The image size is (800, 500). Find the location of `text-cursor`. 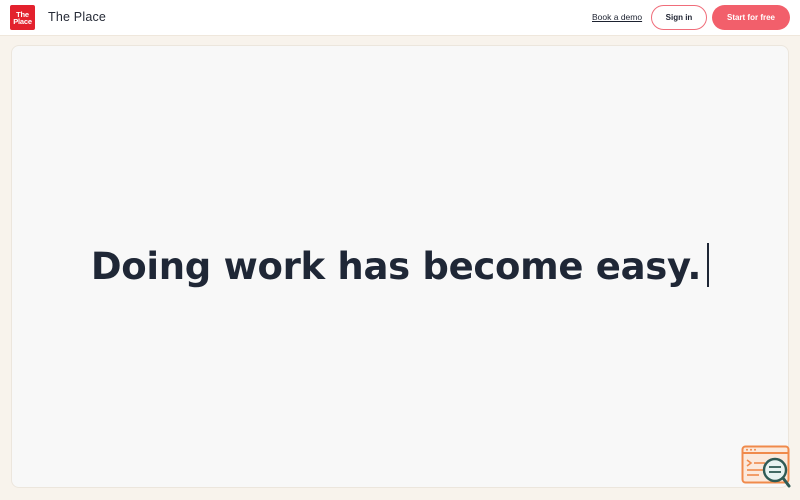

text-cursor is located at coordinates (708, 265).